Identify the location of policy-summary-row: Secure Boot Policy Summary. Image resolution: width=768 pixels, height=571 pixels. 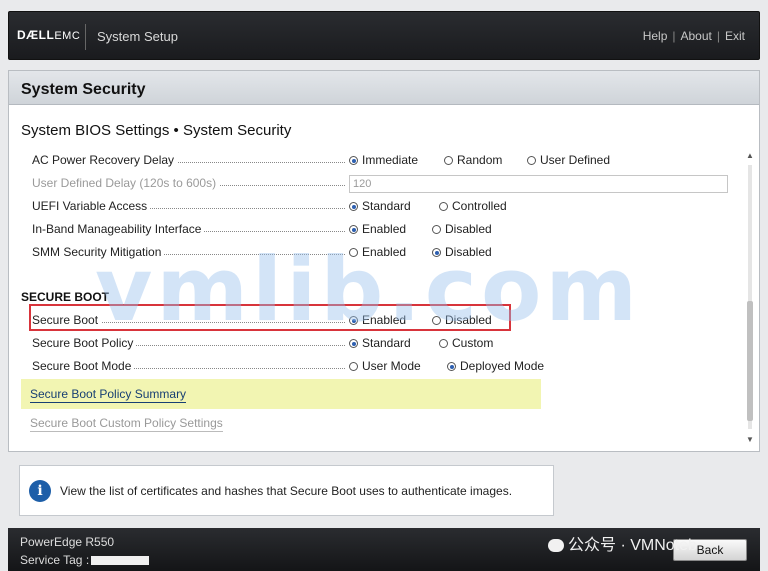
(281, 394).